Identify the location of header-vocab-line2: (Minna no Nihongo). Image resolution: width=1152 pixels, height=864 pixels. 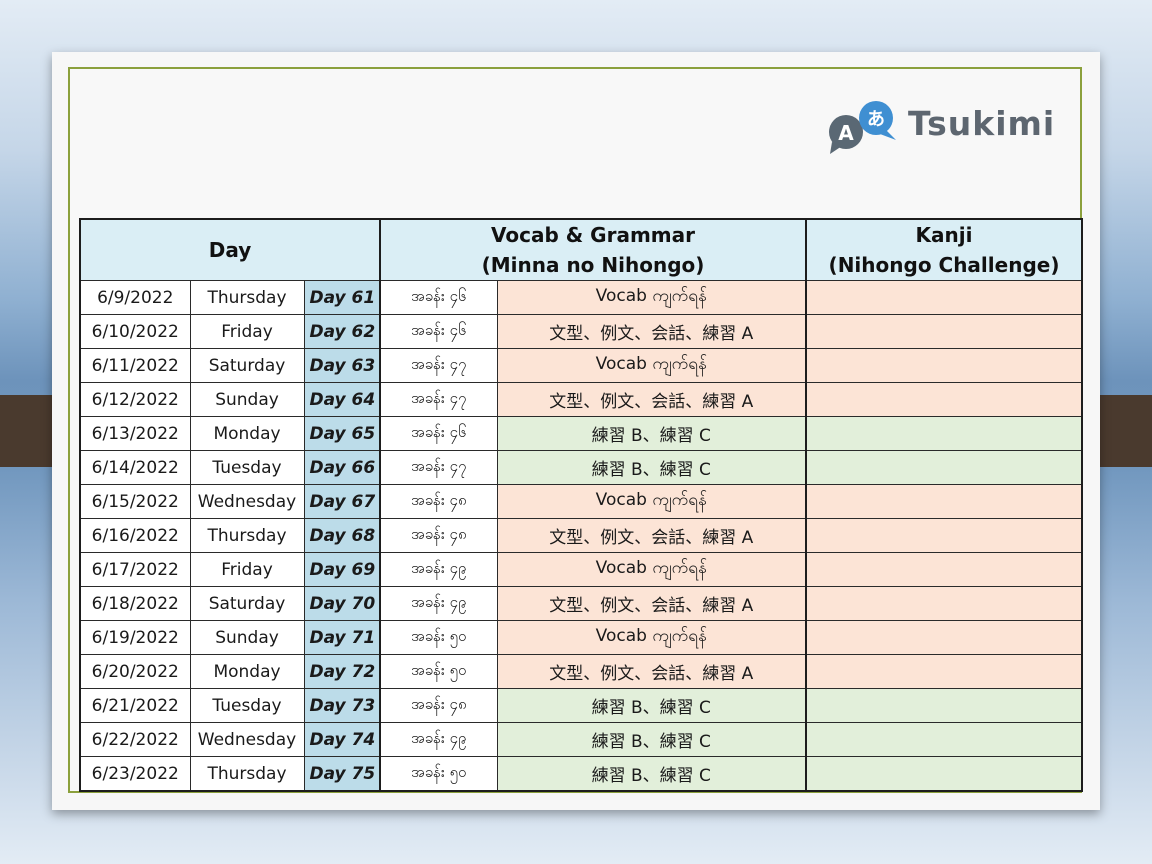
(593, 265).